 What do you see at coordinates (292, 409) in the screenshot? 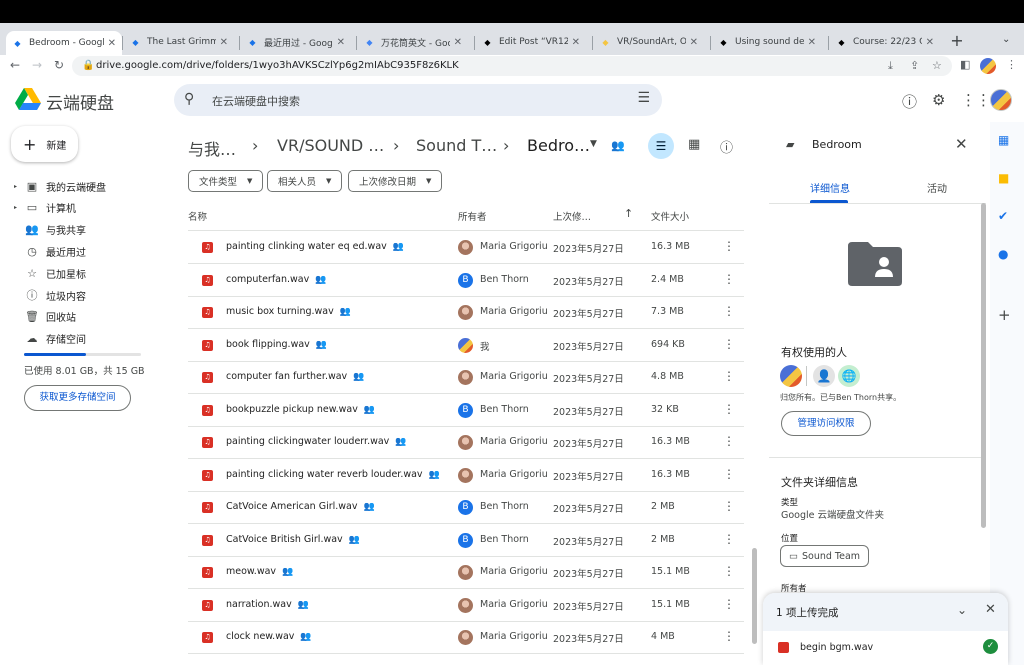
I see `file-name: bookpuzzle pickup new.wav` at bounding box center [292, 409].